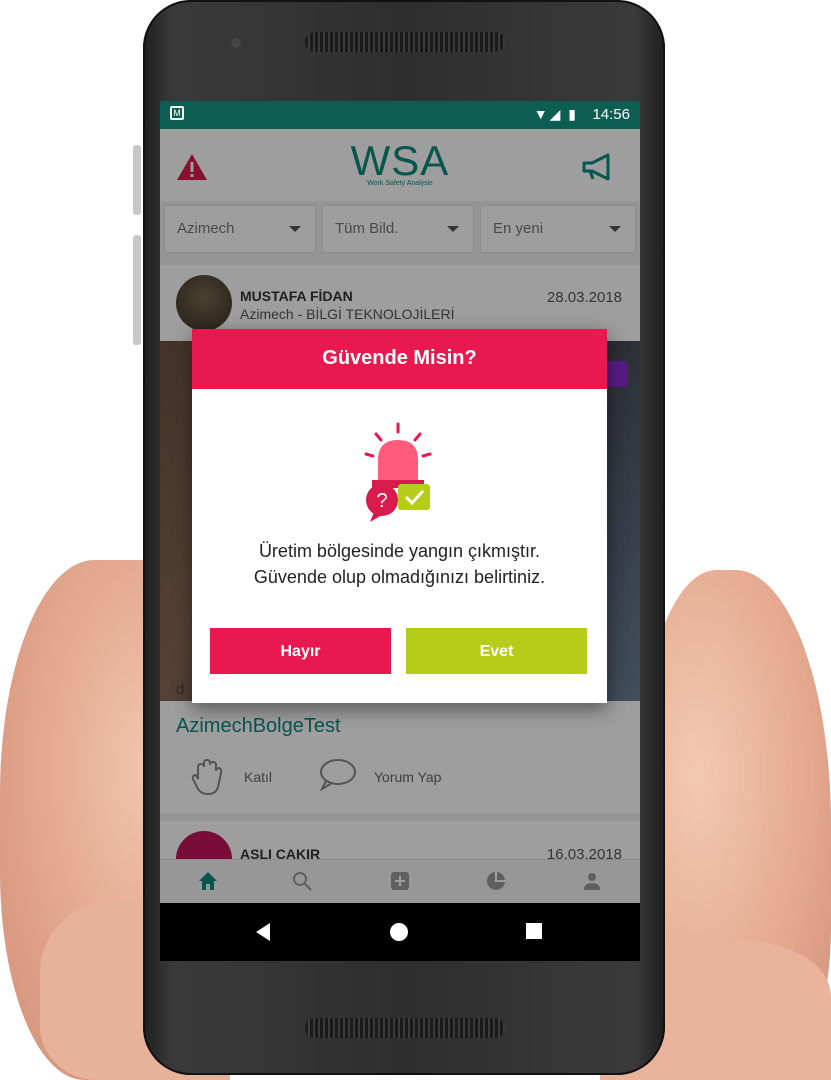 The width and height of the screenshot is (831, 1080). I want to click on recent-apps-icon, so click(534, 931).